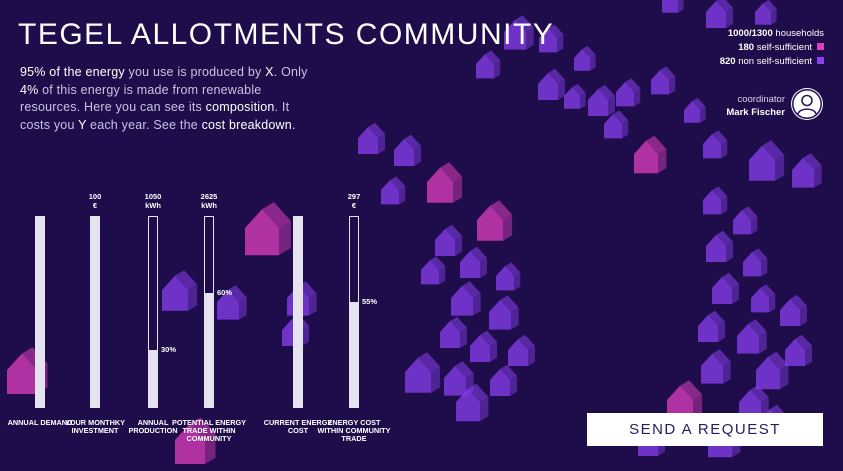 The image size is (843, 471). Describe the element at coordinates (240, 107) in the screenshot. I see `composition-link: composition` at that location.